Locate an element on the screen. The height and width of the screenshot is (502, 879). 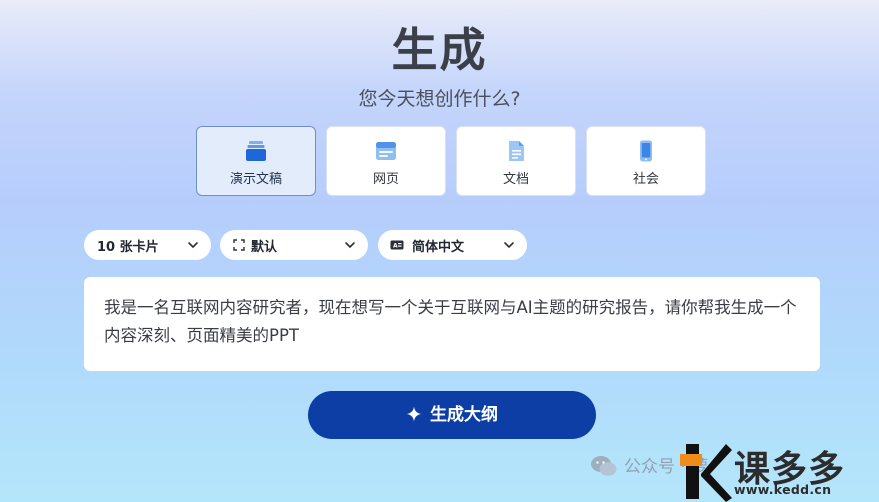
type-card-label: 演示文稿 is located at coordinates (255, 179).